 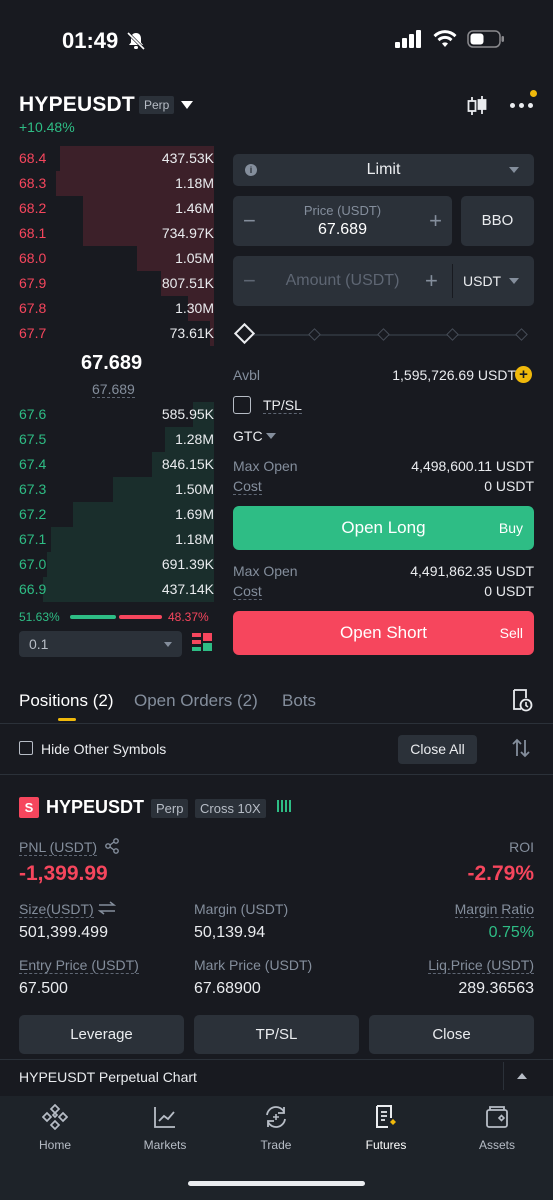 What do you see at coordinates (187, 464) in the screenshot?
I see `bid-quantity: 846.15K` at bounding box center [187, 464].